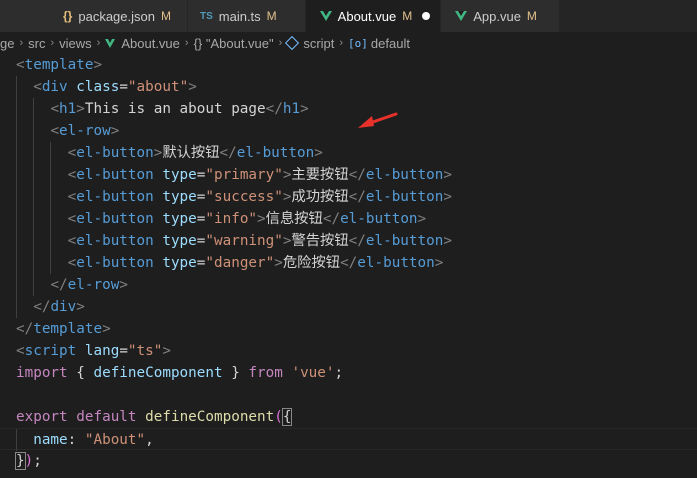 This screenshot has width=697, height=478. I want to click on tab-about-vue: About.vue M, so click(373, 16).